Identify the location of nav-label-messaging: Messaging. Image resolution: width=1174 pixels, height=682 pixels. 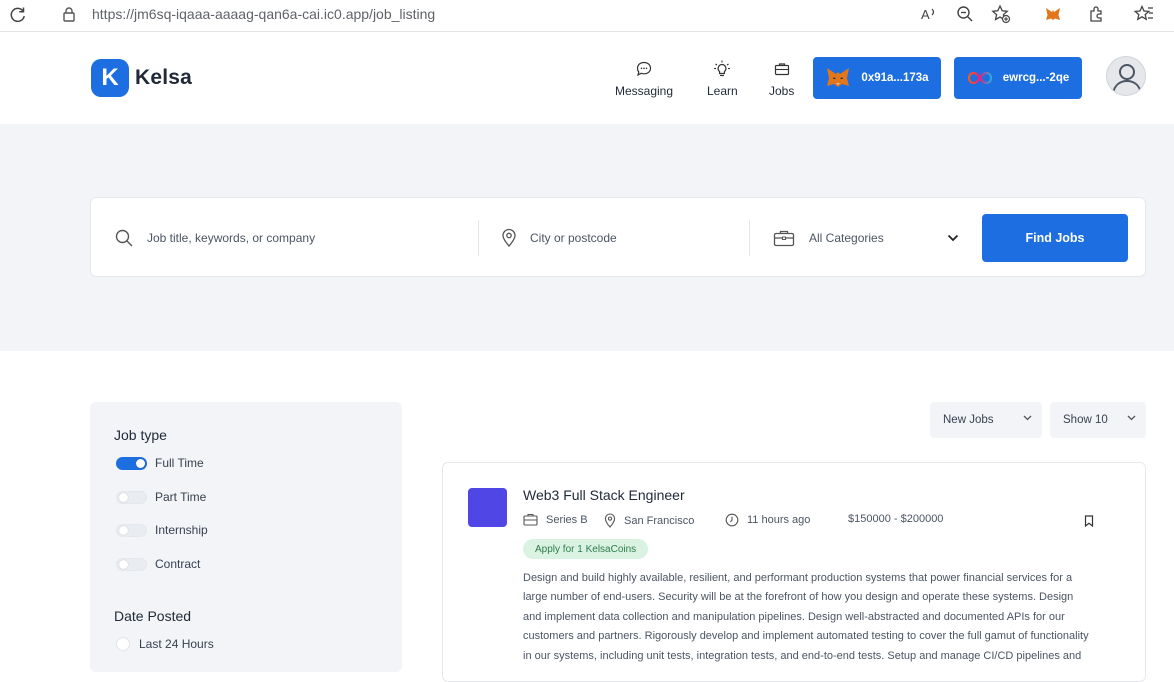
(644, 91).